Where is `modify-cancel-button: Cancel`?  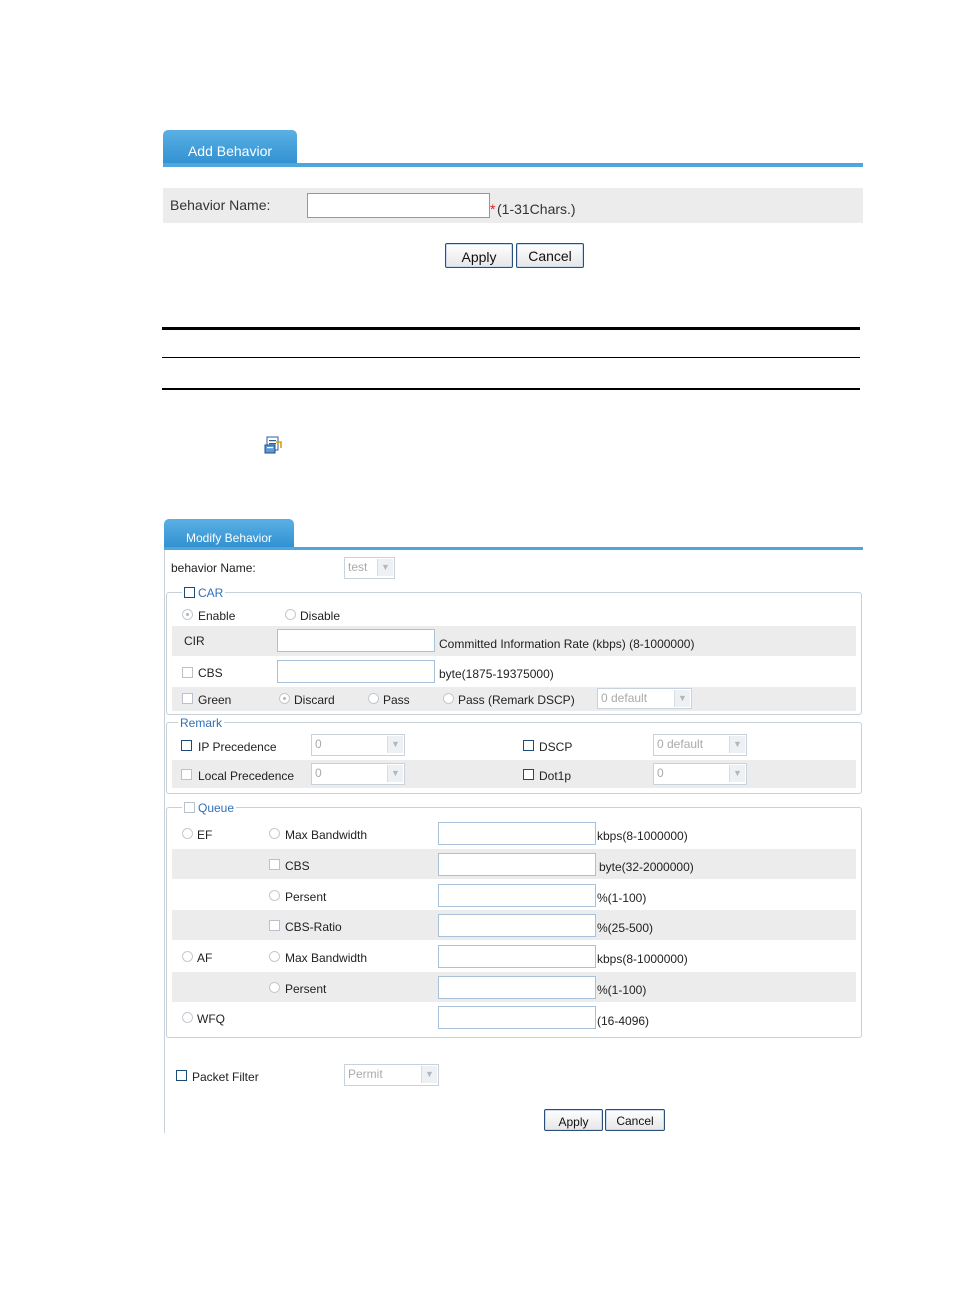 modify-cancel-button: Cancel is located at coordinates (635, 1120).